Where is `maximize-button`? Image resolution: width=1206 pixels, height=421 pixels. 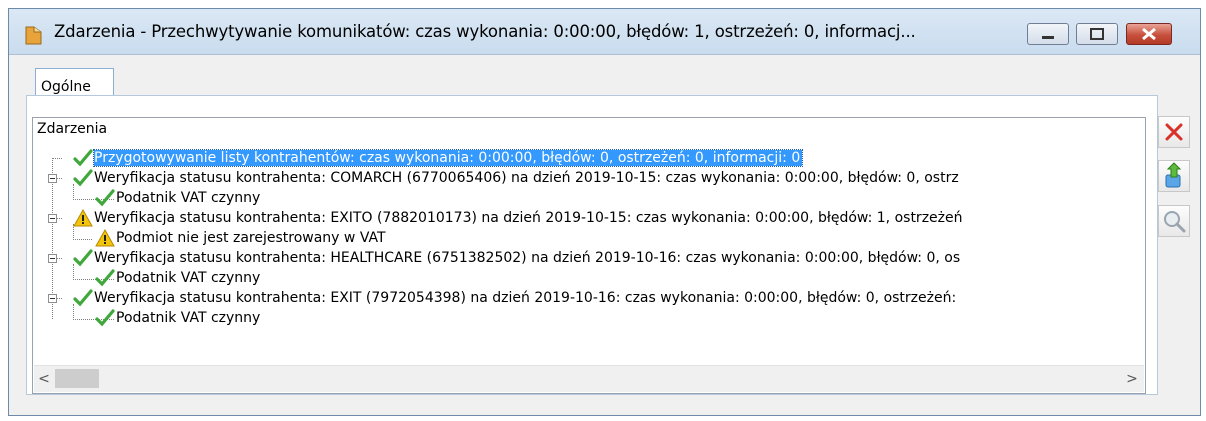 maximize-button is located at coordinates (1097, 34).